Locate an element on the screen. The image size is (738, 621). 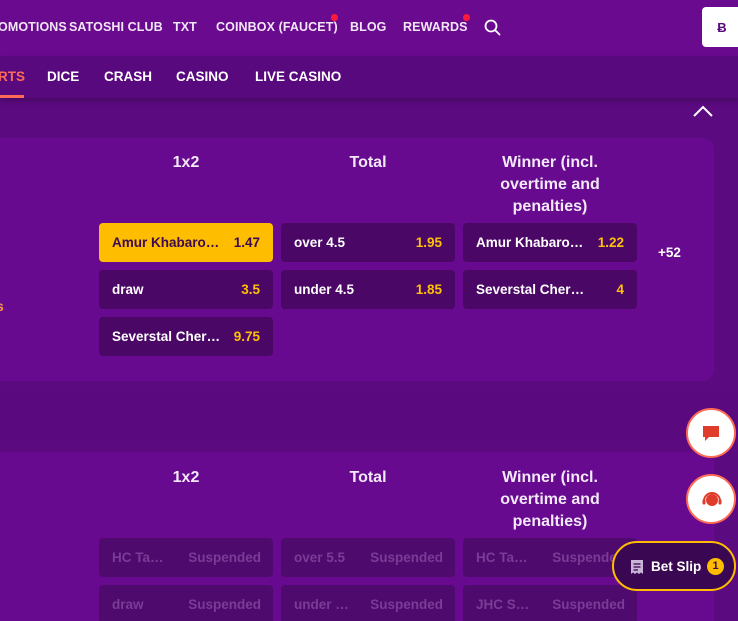
nav-link-txt: TXT is located at coordinates (185, 27).